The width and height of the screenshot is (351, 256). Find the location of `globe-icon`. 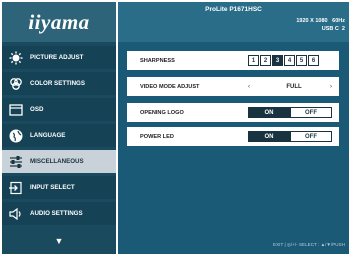

globe-icon is located at coordinates (16, 135).